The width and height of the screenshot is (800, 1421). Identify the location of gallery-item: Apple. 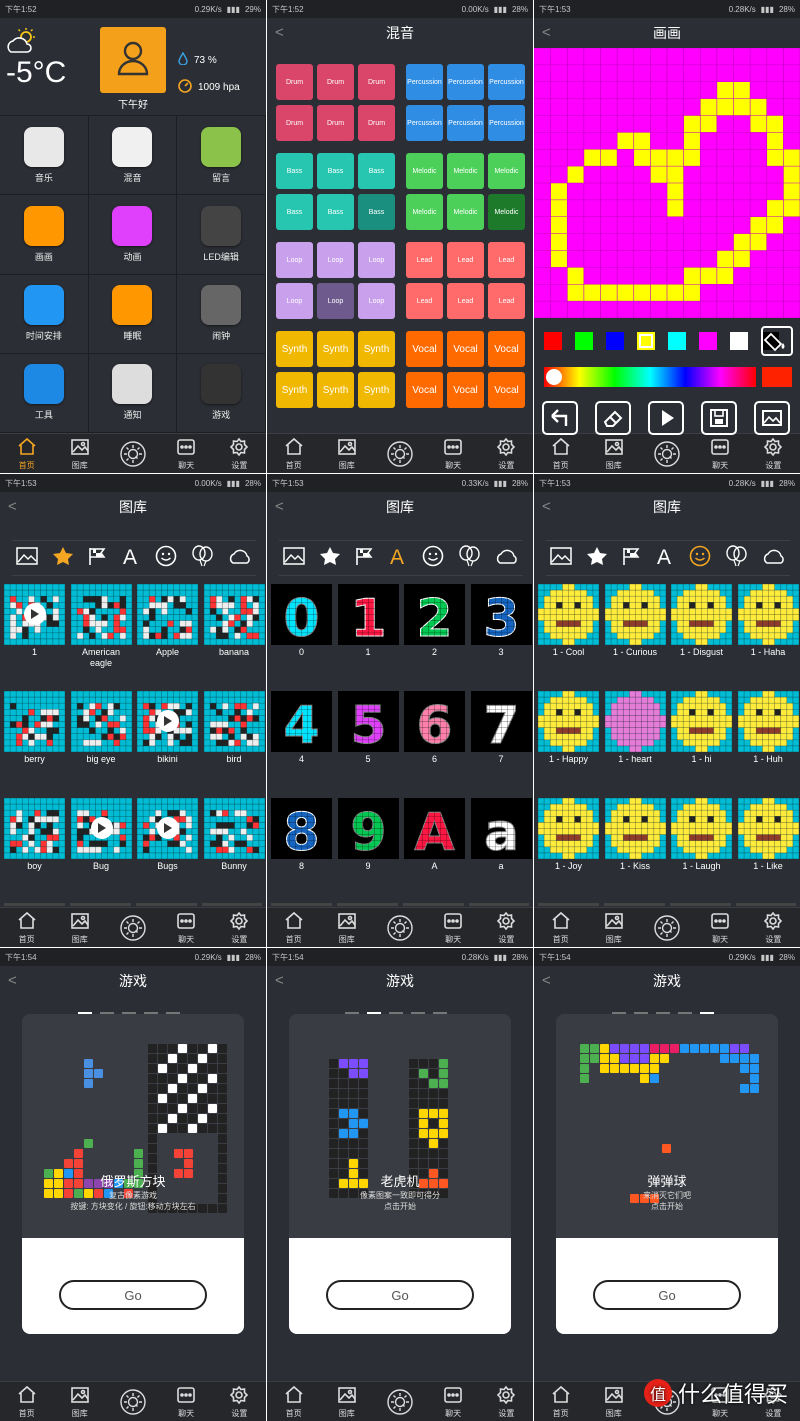
(167, 632).